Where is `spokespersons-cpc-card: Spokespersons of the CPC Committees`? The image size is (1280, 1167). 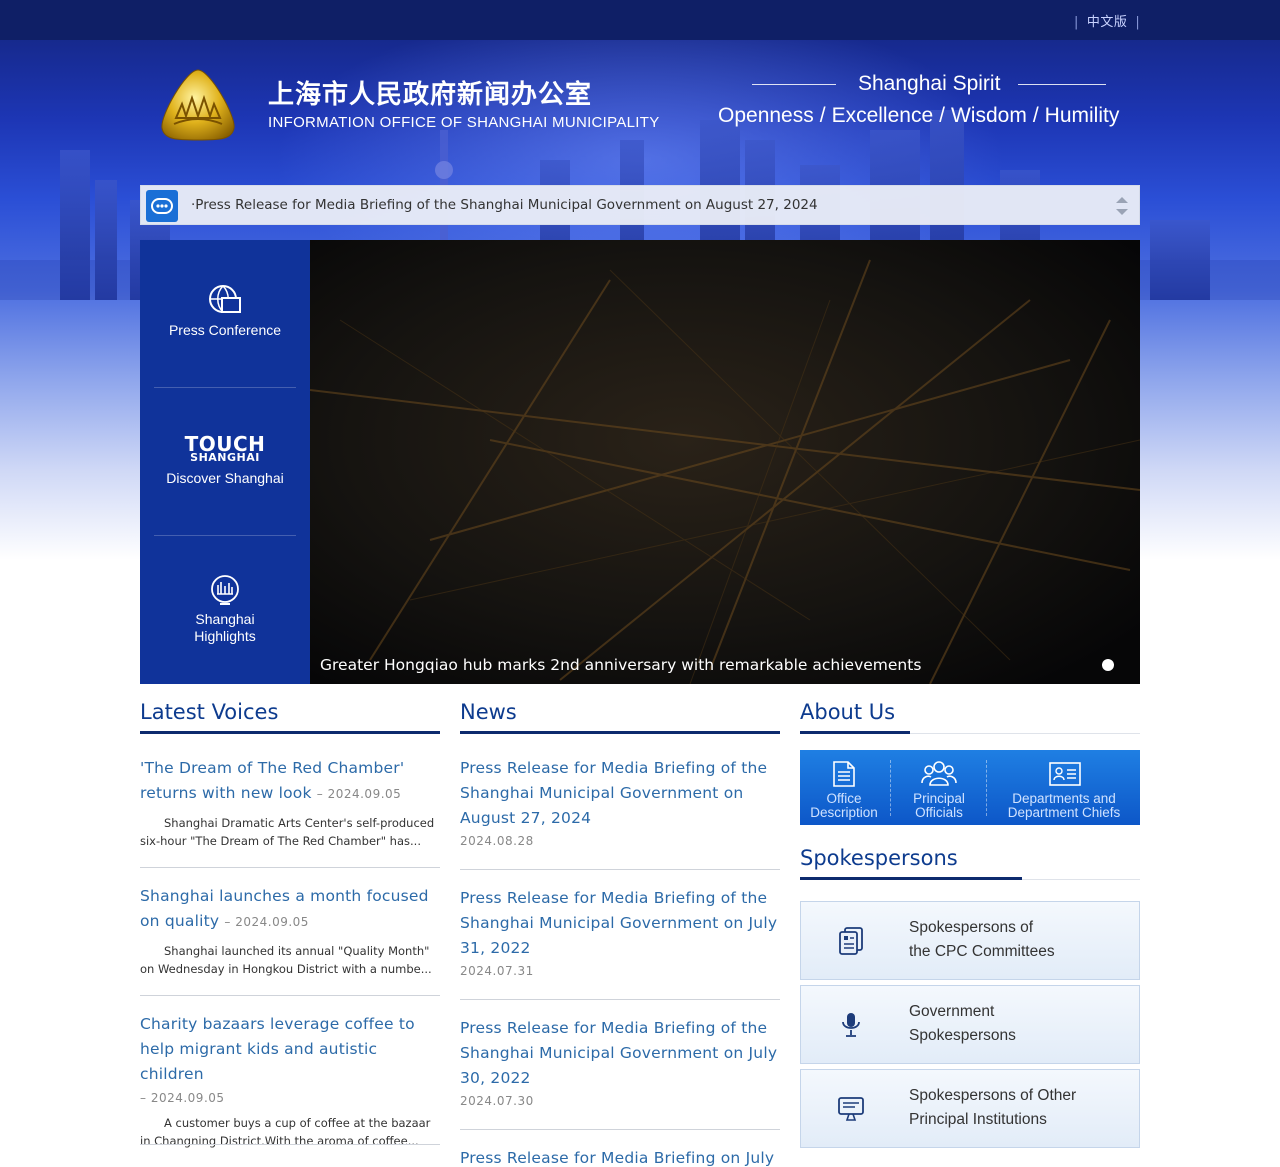
spokespersons-cpc-card: Spokespersons of the CPC Committees is located at coordinates (970, 940).